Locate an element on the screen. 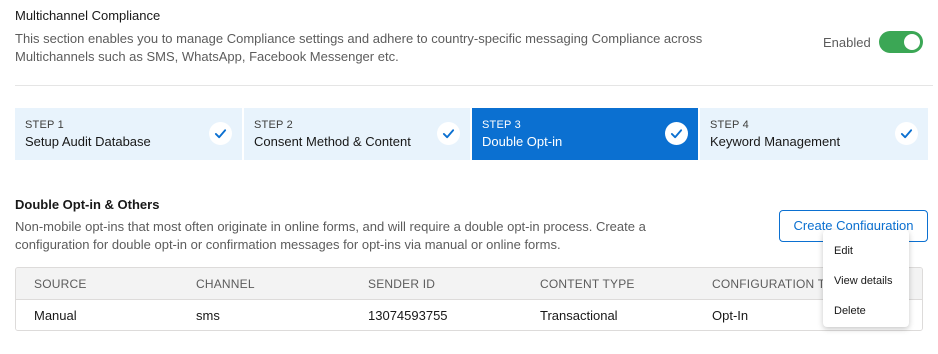  column-header-content-type: CONTENT TYPE is located at coordinates (587, 283).